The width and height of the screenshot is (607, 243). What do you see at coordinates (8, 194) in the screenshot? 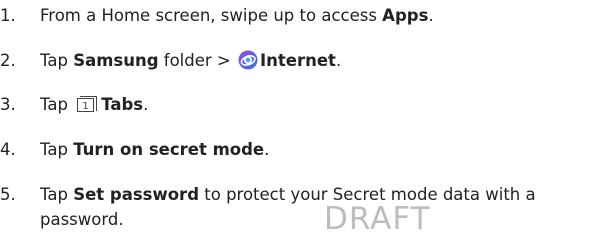
I see `step-number: 5.` at bounding box center [8, 194].